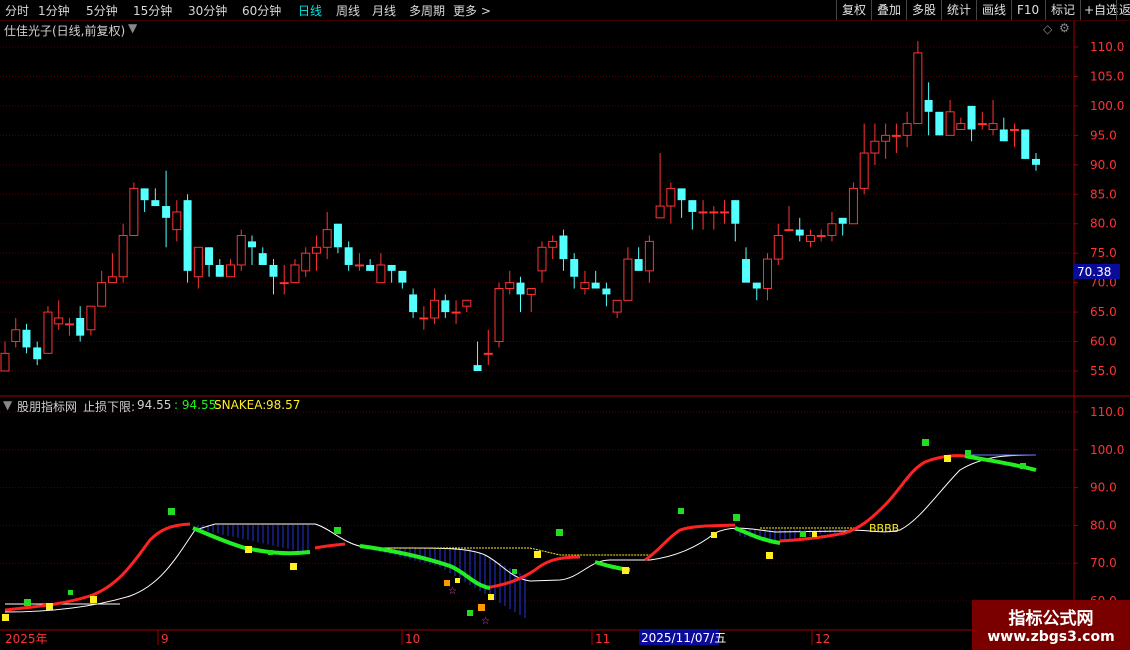  I want to click on price-tick-label: 80.0, so click(1103, 224).